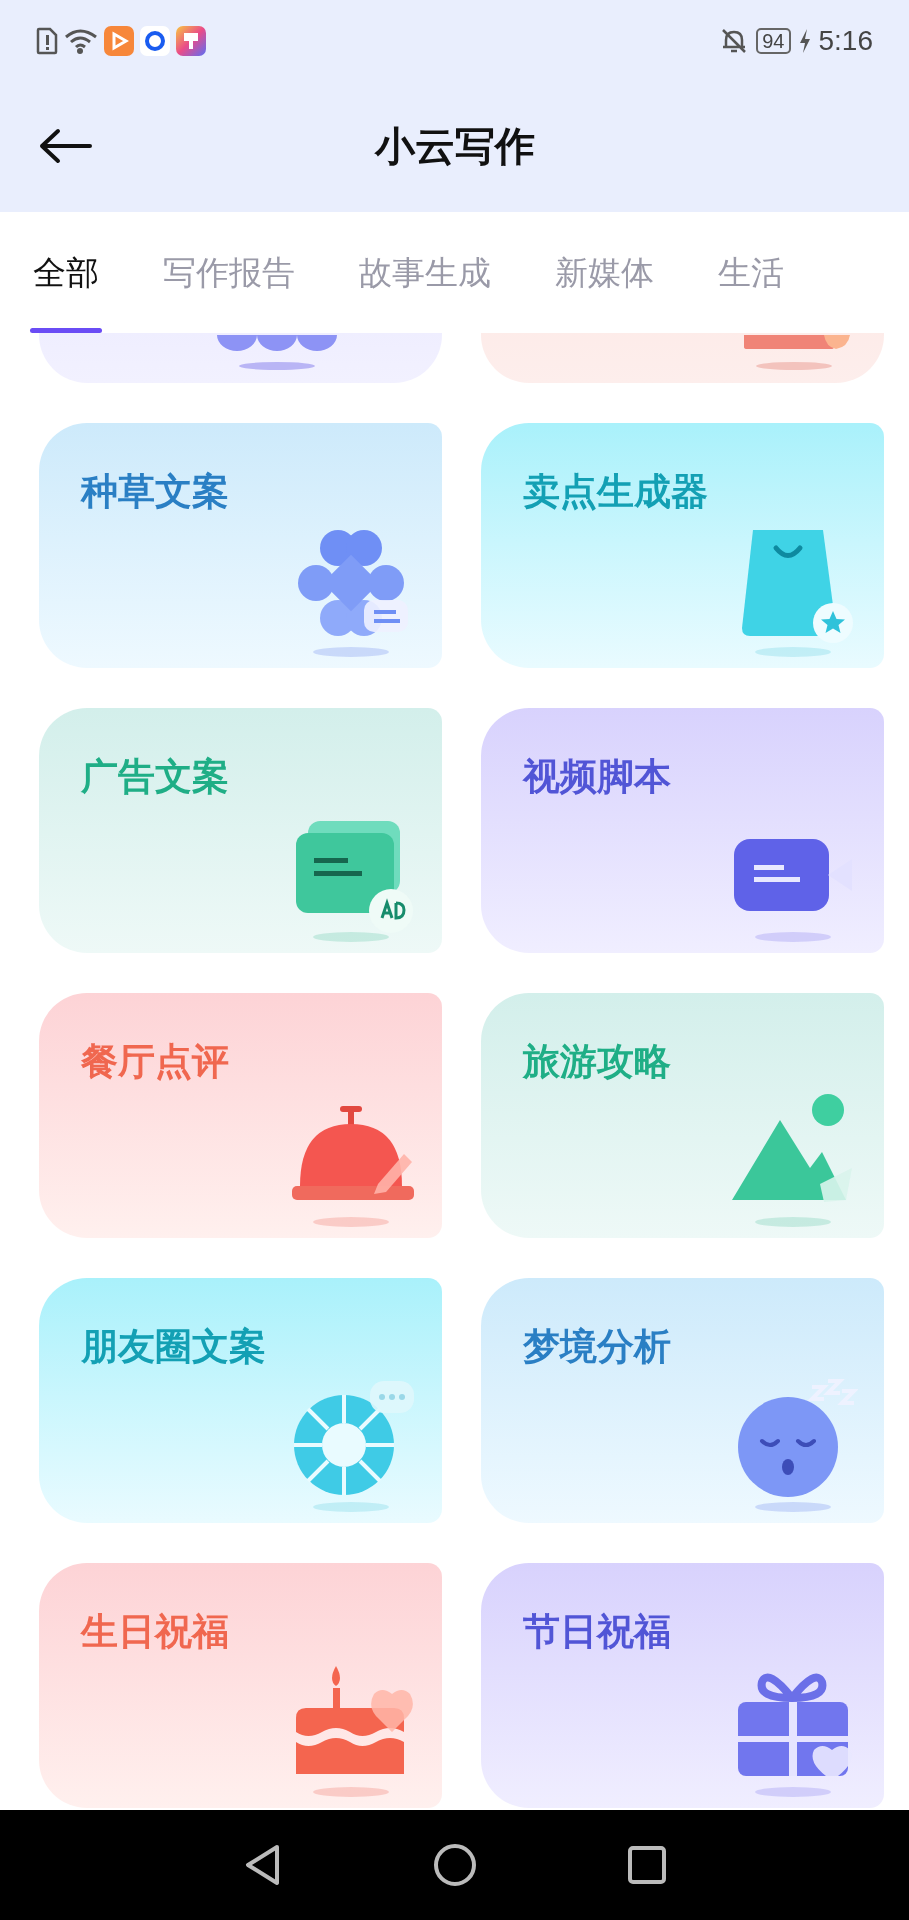  What do you see at coordinates (425, 272) in the screenshot?
I see `category-tab: 故事生成` at bounding box center [425, 272].